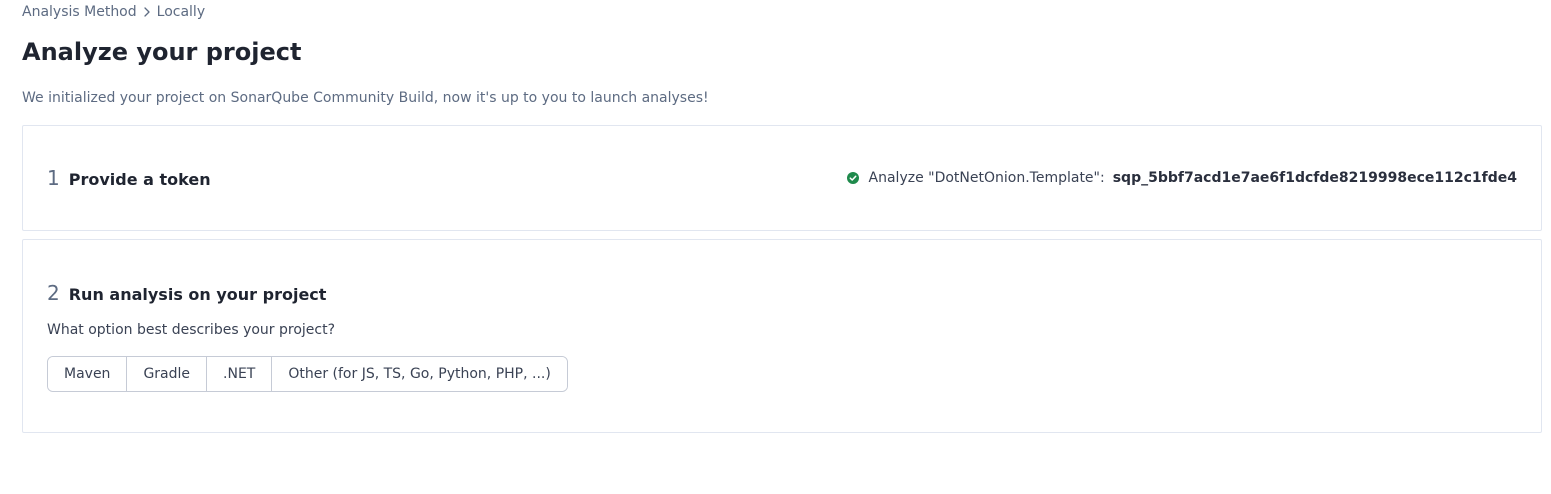  Describe the element at coordinates (139, 179) in the screenshot. I see `step-1-title: Provide a token` at that location.